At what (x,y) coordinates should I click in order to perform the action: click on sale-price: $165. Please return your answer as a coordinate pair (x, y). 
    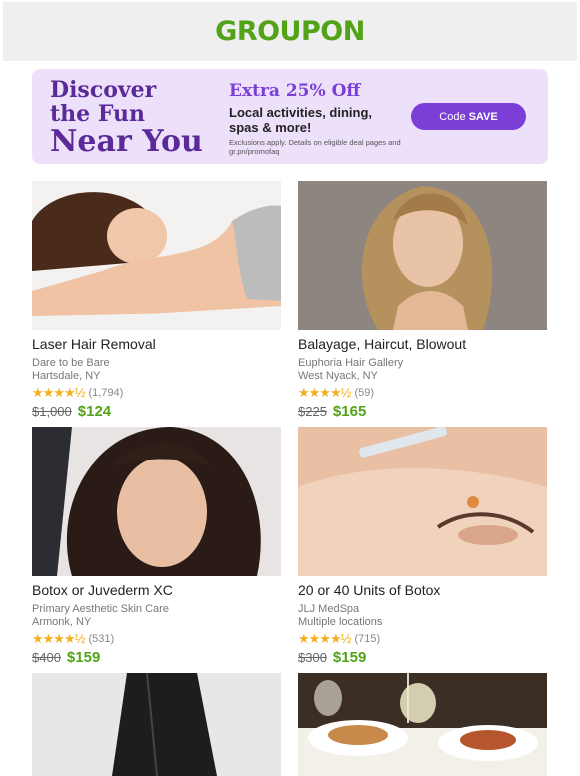
    Looking at the image, I should click on (349, 411).